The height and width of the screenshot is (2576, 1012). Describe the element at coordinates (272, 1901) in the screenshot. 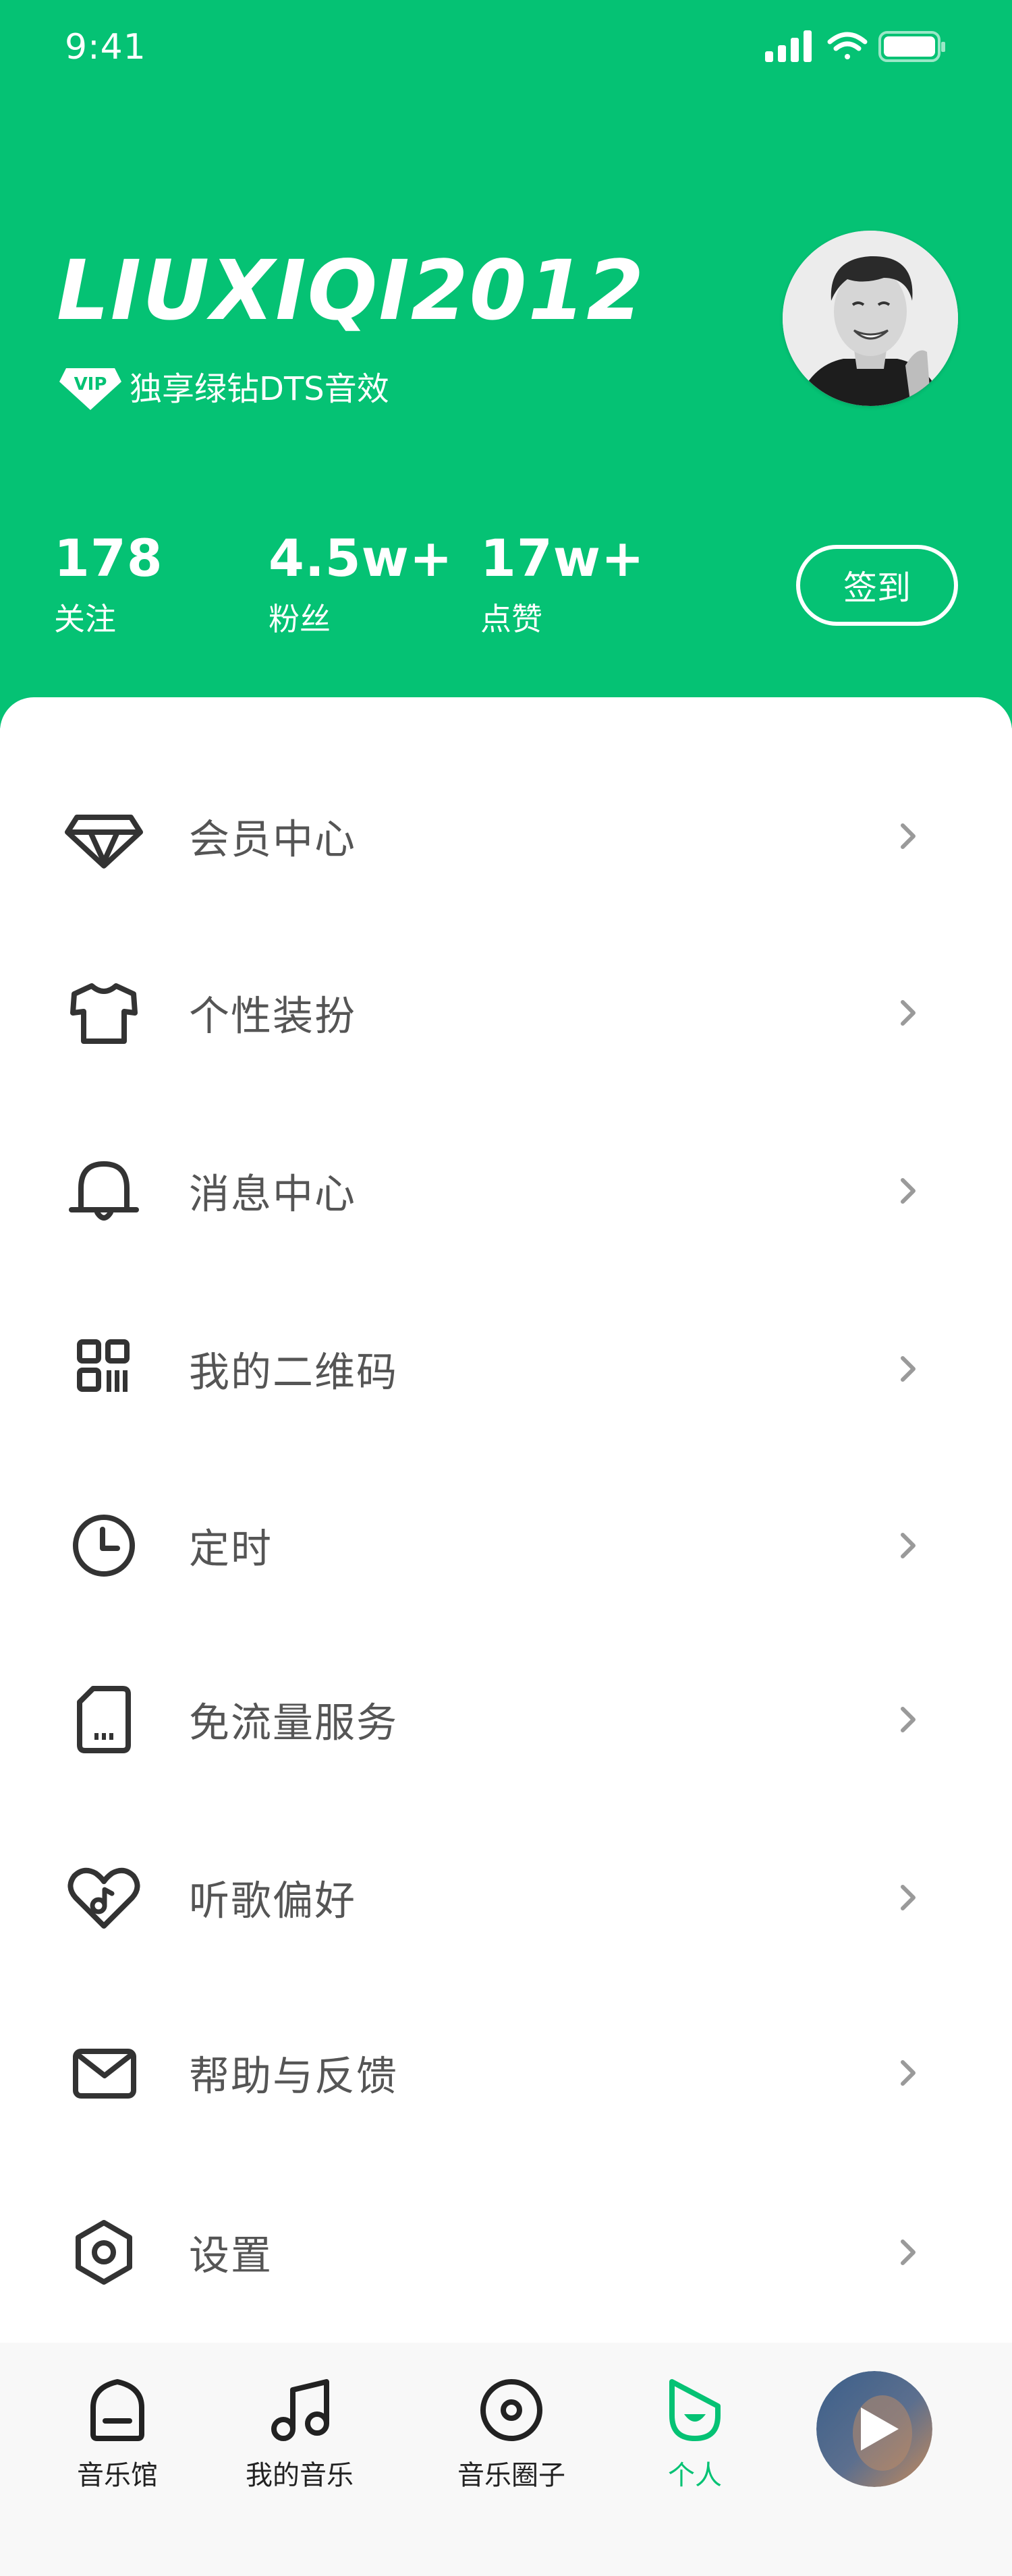

I see `menu-label: 听歌偏好` at that location.